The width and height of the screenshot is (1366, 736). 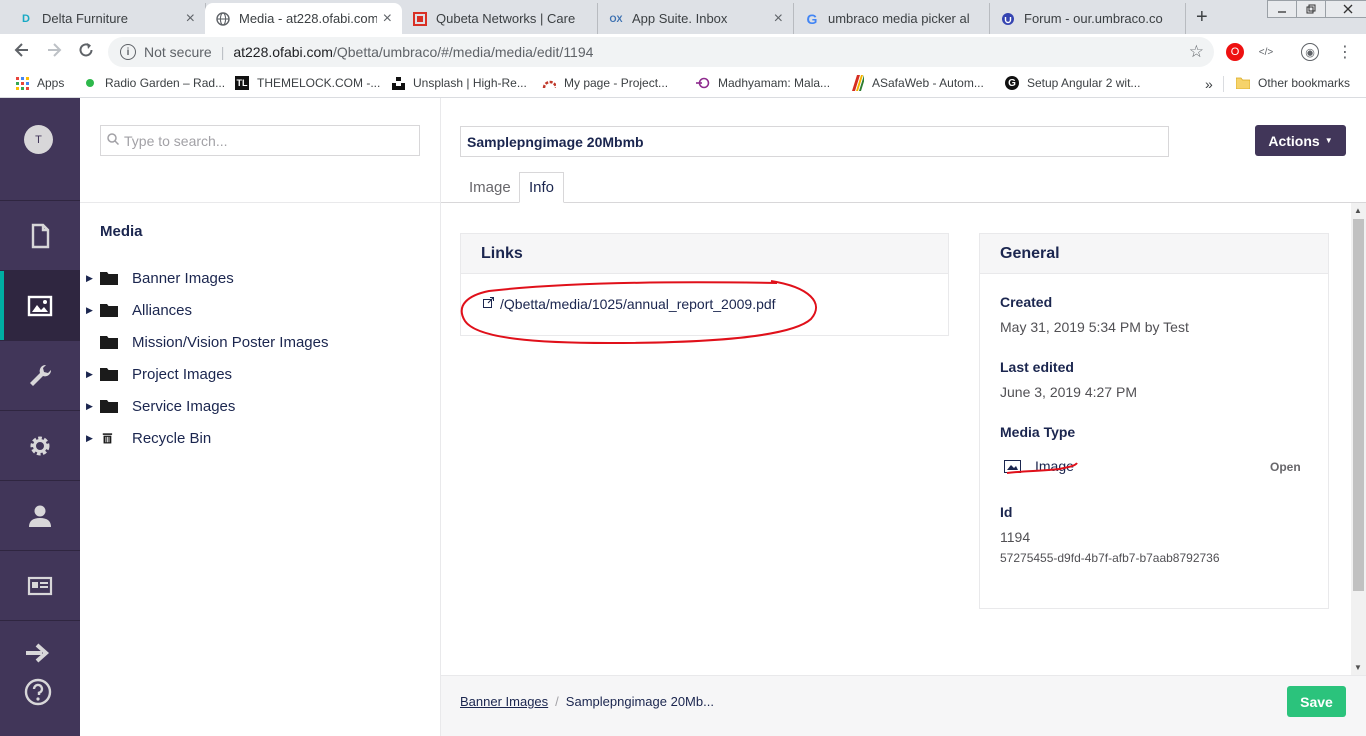 I want to click on help-icon, so click(x=38, y=694).